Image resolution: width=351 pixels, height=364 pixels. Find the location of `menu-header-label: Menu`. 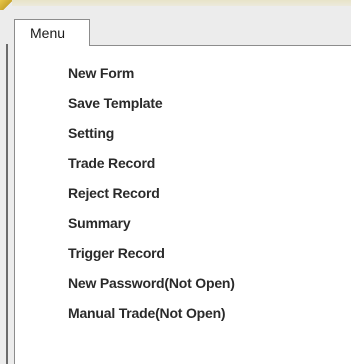

menu-header-label: Menu is located at coordinates (48, 33).